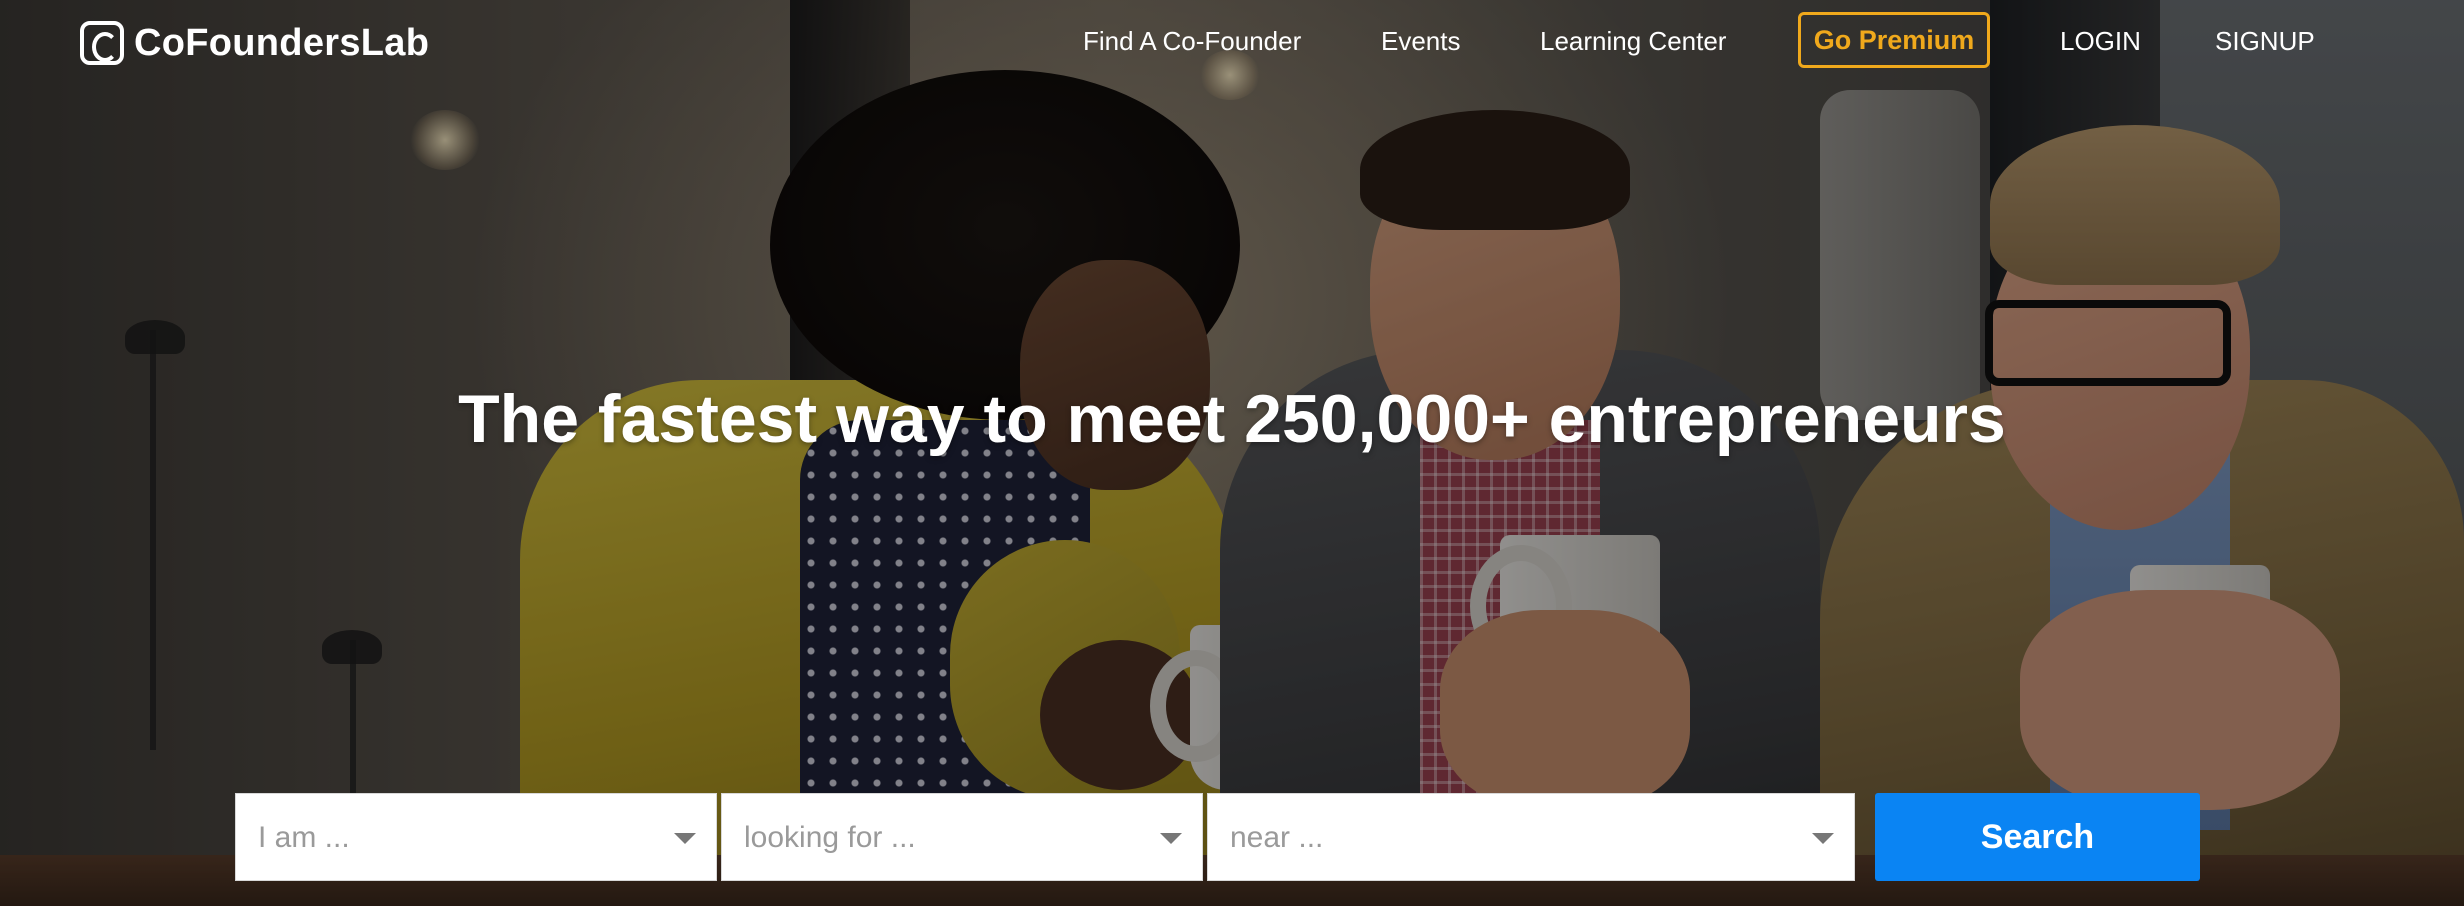  Describe the element at coordinates (2100, 41) in the screenshot. I see `login-link: LOGIN` at that location.